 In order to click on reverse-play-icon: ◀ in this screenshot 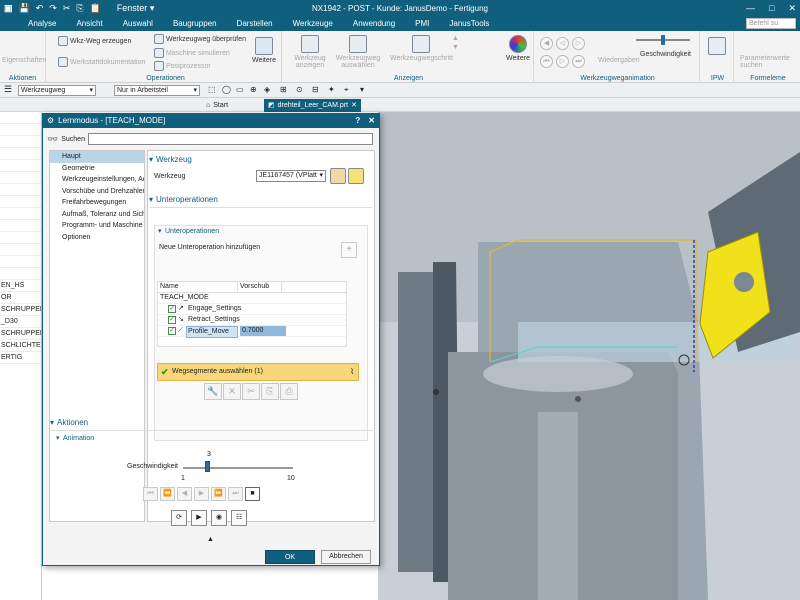, I will do `click(184, 494)`.